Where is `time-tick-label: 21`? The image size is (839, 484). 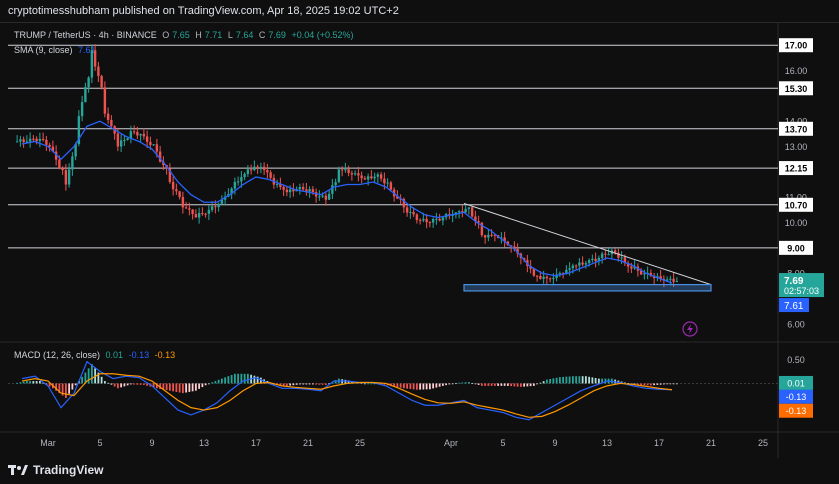 time-tick-label: 21 is located at coordinates (308, 443).